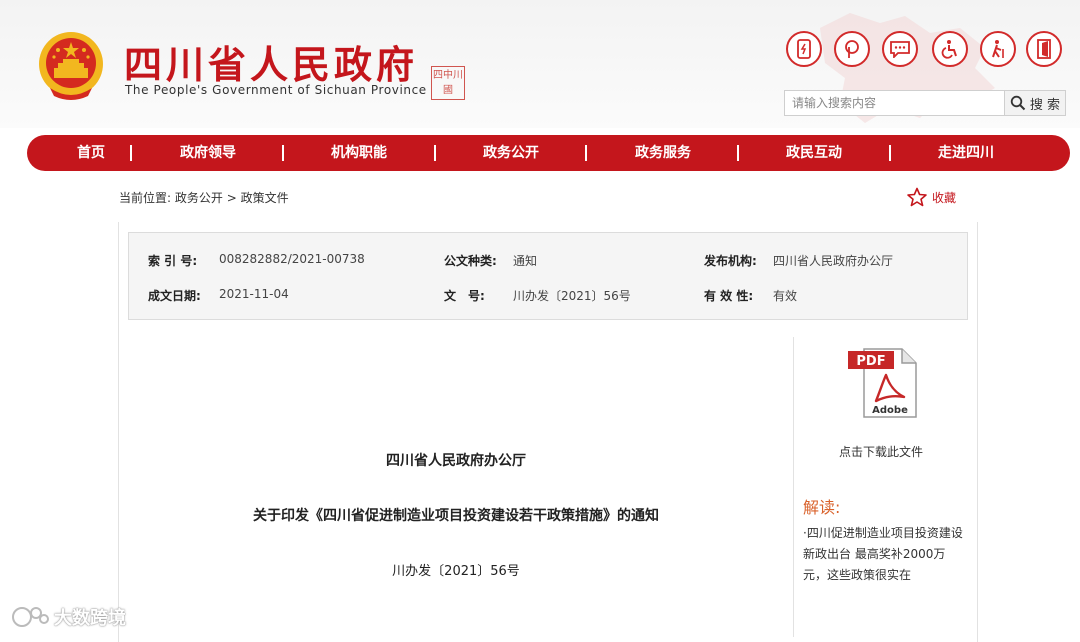  Describe the element at coordinates (359, 153) in the screenshot. I see `nav-item-functions: 机构职能` at that location.